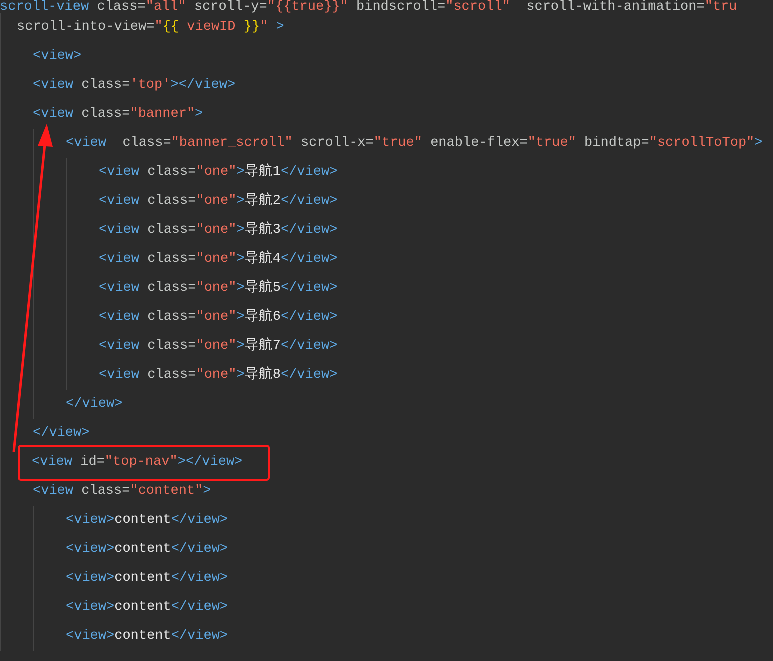 The height and width of the screenshot is (661, 773). Describe the element at coordinates (218, 375) in the screenshot. I see `code-line: <view class="one">导航8</view>` at that location.